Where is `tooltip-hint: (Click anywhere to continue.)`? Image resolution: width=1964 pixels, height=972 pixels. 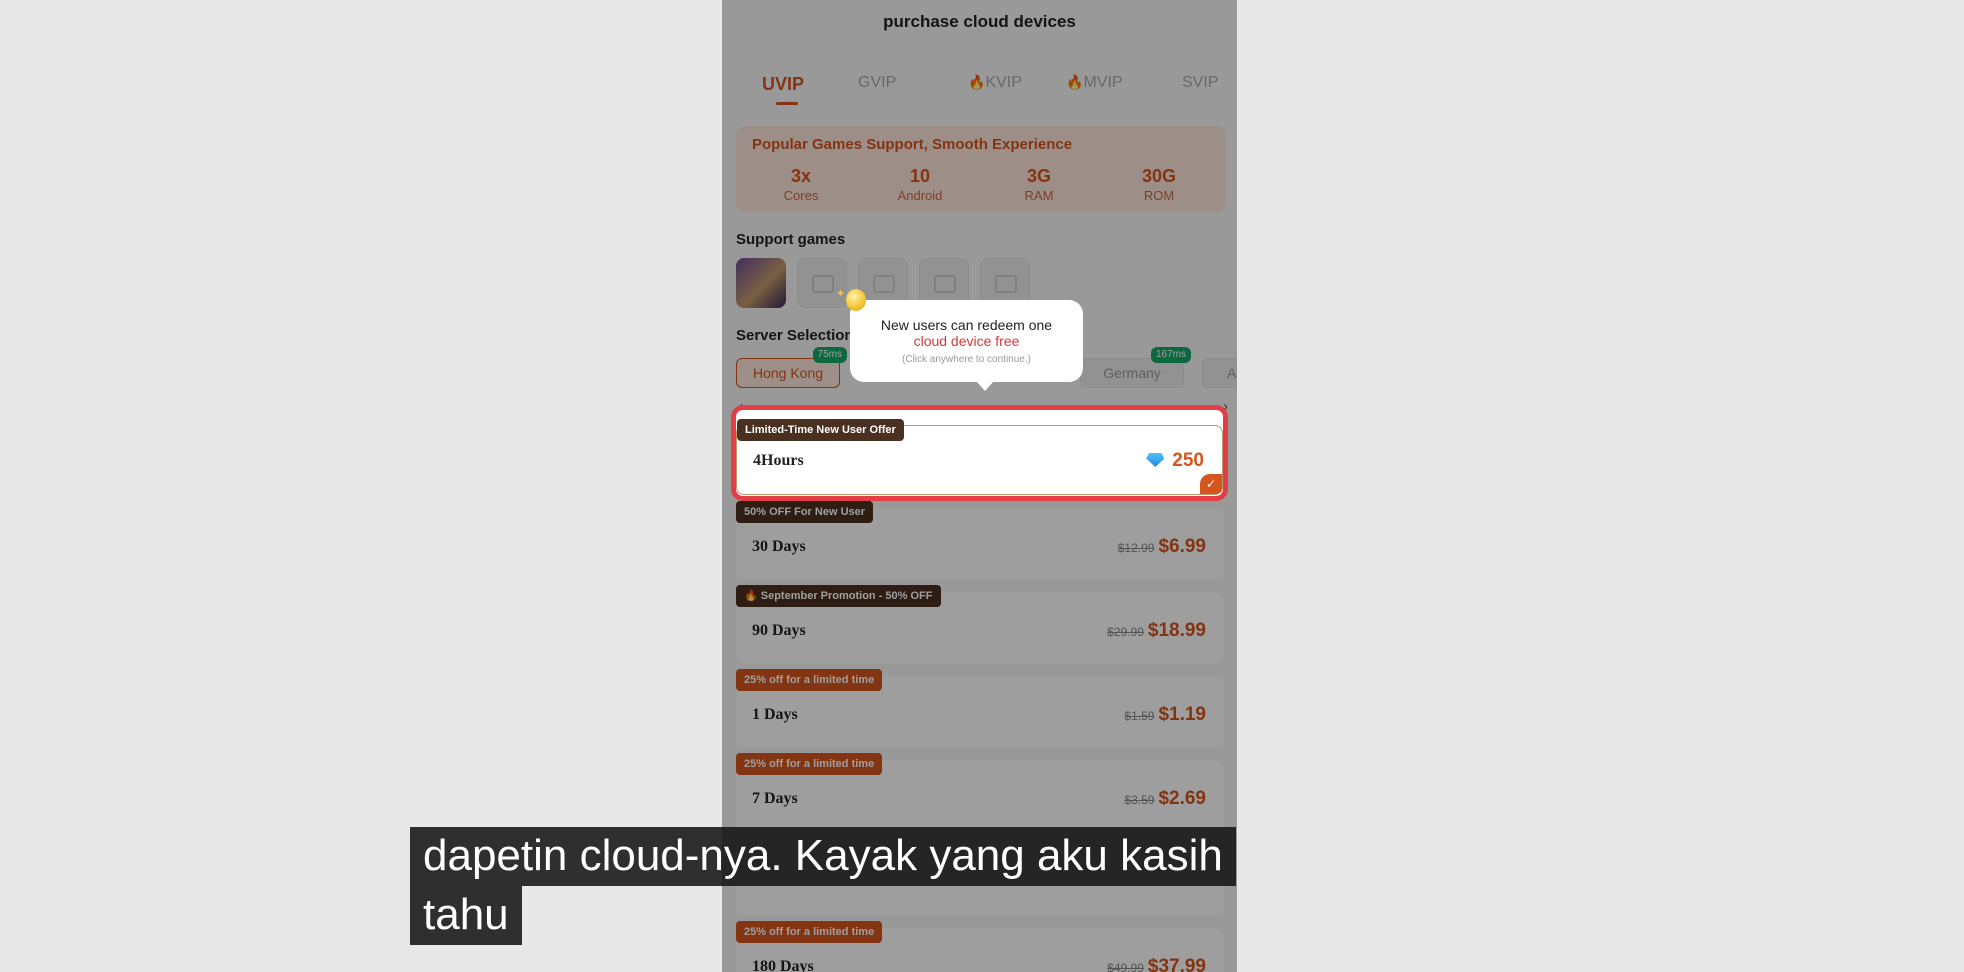
tooltip-hint: (Click anywhere to continue.) is located at coordinates (966, 359).